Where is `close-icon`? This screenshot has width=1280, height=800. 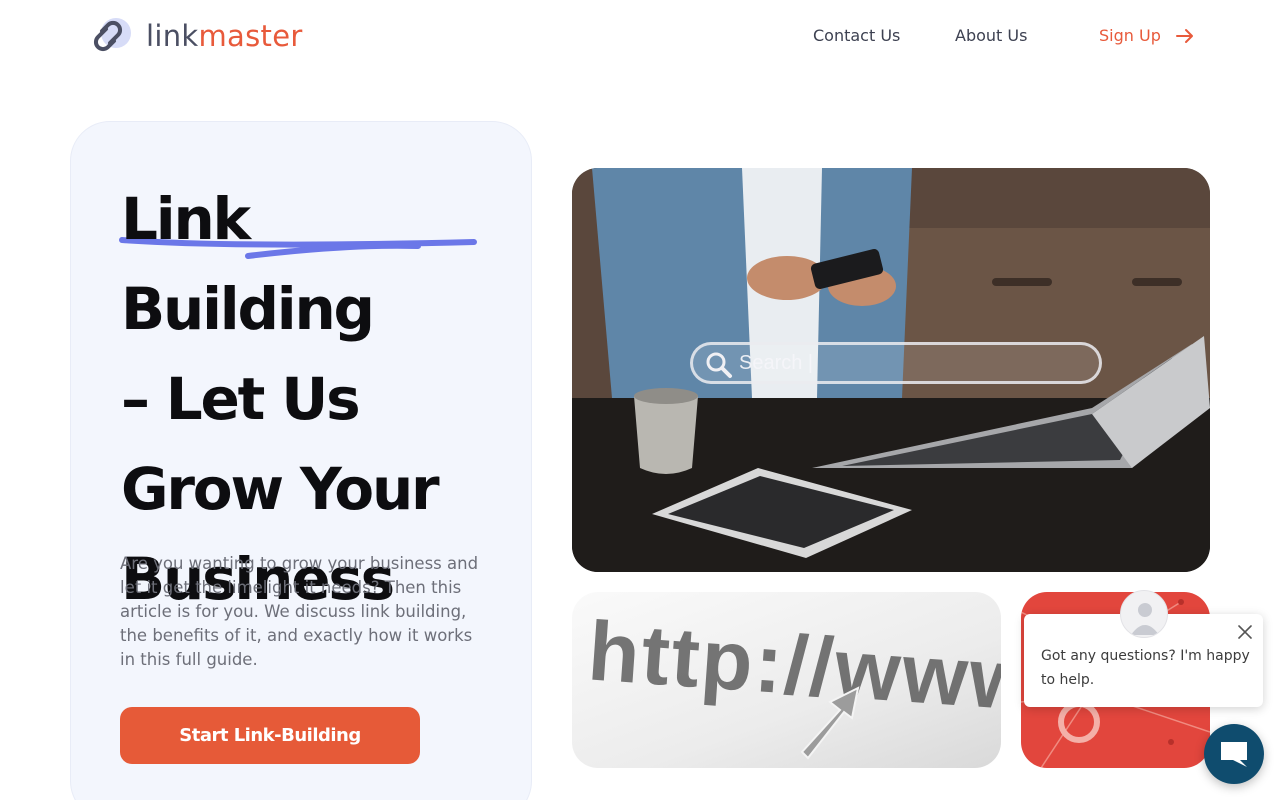 close-icon is located at coordinates (1245, 632).